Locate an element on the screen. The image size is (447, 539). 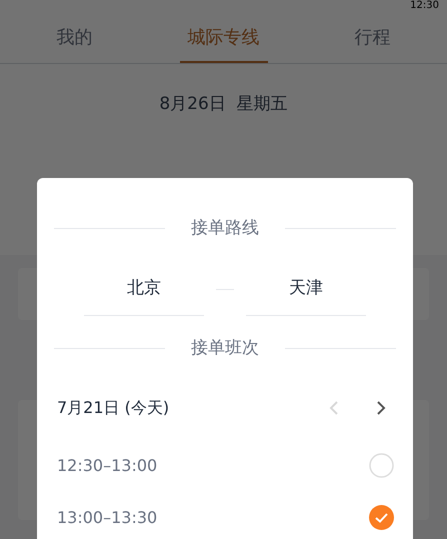
input-field: 天津 is located at coordinates (306, 296).